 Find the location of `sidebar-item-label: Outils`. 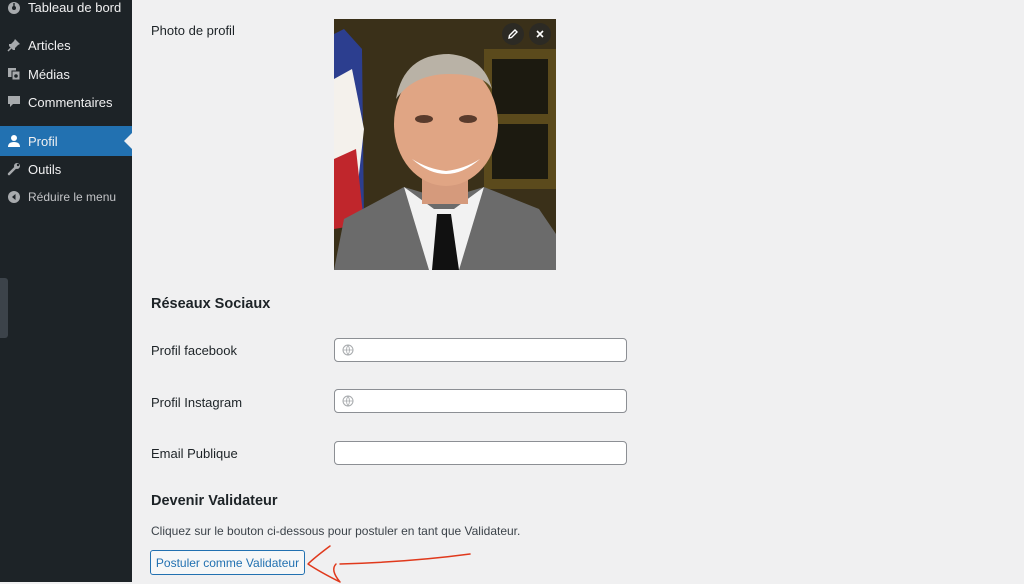

sidebar-item-label: Outils is located at coordinates (45, 169).